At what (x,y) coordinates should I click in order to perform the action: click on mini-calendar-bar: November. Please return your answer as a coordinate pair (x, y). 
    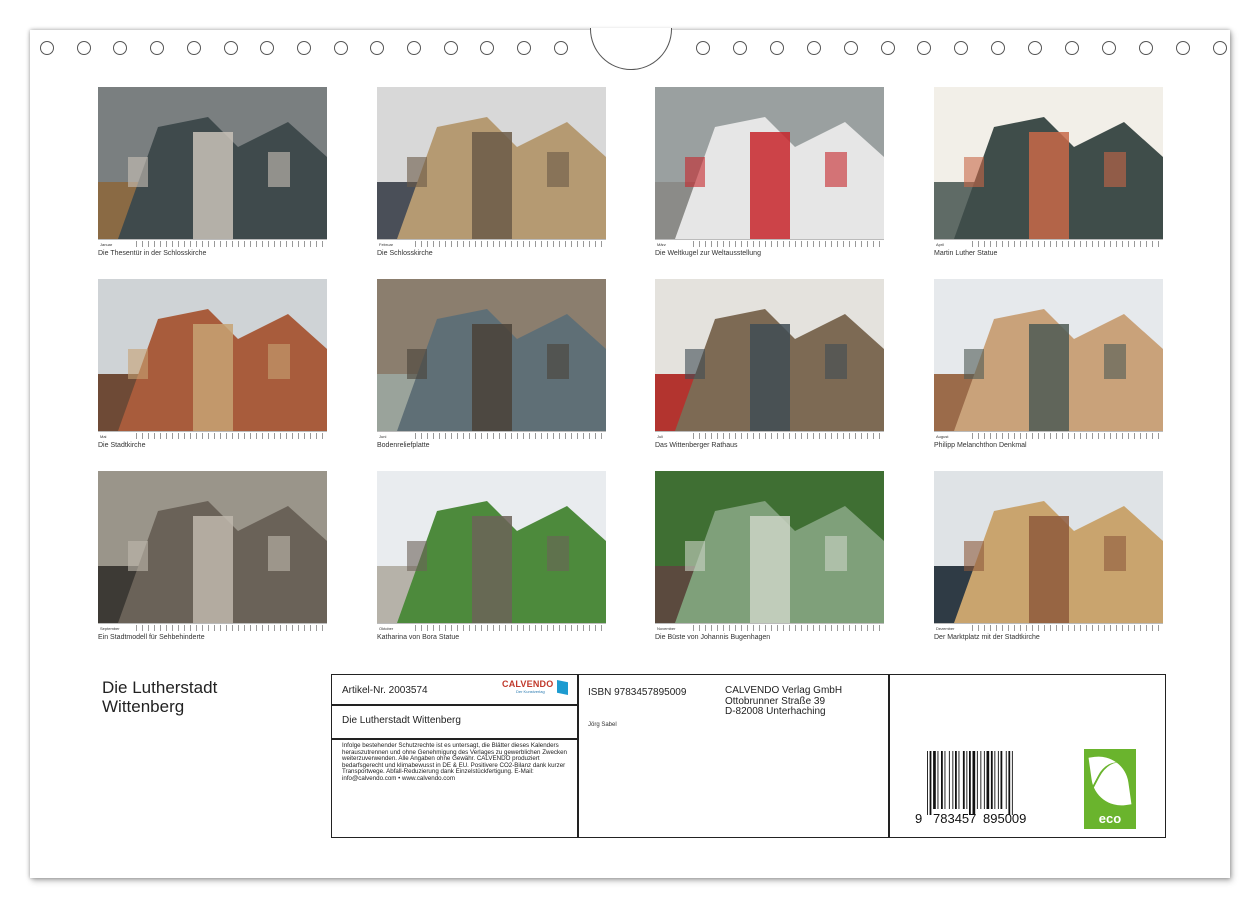
    Looking at the image, I should click on (769, 627).